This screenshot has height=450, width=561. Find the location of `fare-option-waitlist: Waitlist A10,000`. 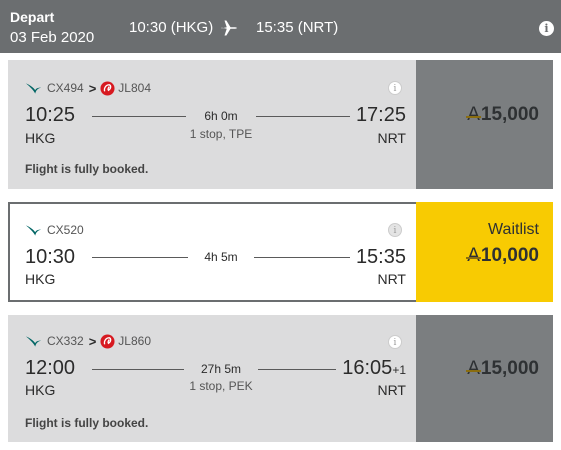

fare-option-waitlist: Waitlist A10,000 is located at coordinates (484, 252).